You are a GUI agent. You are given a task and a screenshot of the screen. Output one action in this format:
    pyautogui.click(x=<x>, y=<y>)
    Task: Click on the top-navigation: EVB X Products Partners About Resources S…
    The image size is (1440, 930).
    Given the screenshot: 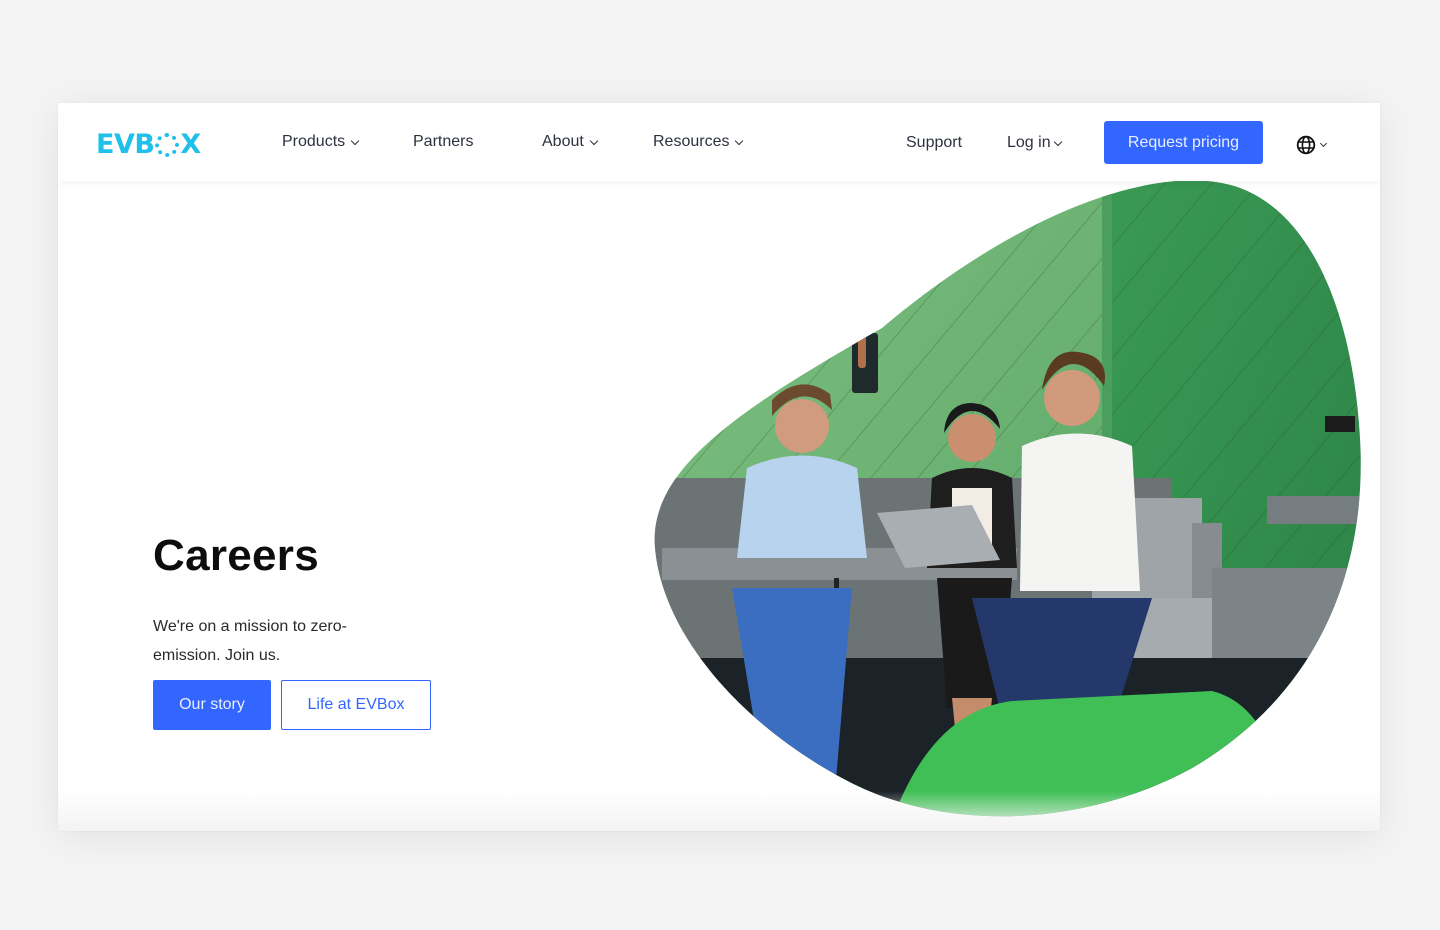 What is the action you would take?
    pyautogui.click(x=719, y=142)
    